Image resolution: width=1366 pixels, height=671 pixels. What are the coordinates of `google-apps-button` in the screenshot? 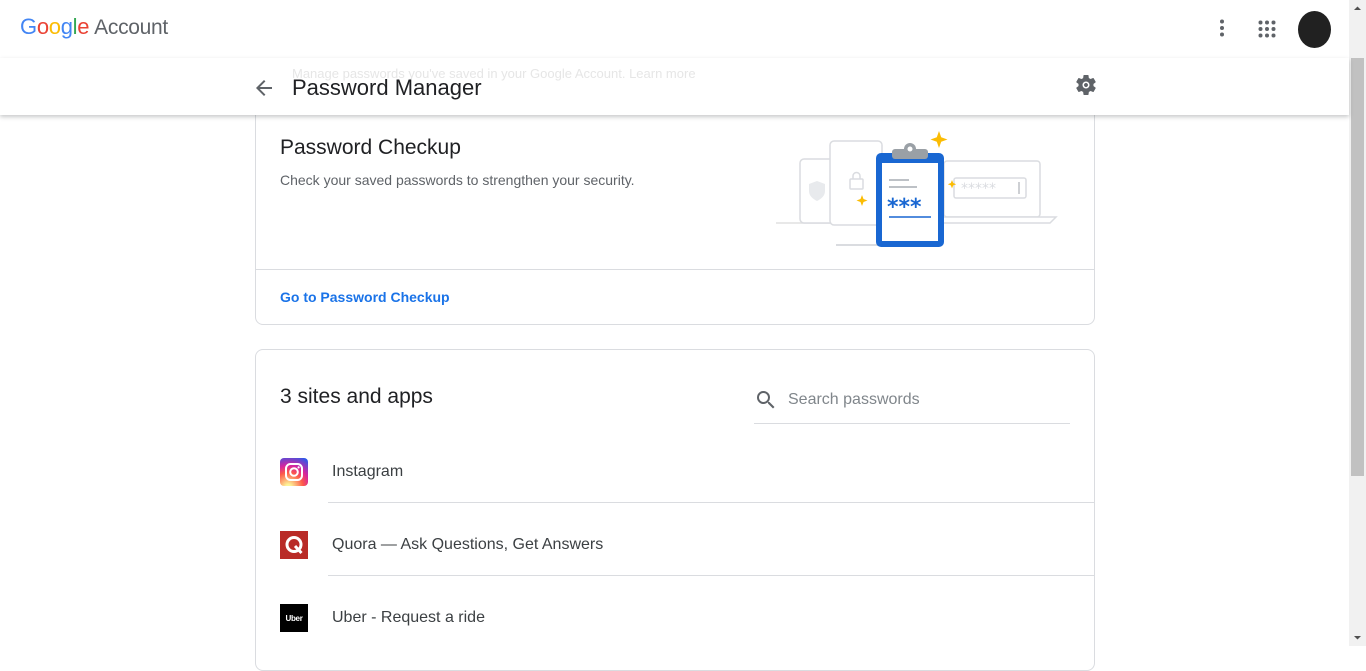 It's located at (1267, 29).